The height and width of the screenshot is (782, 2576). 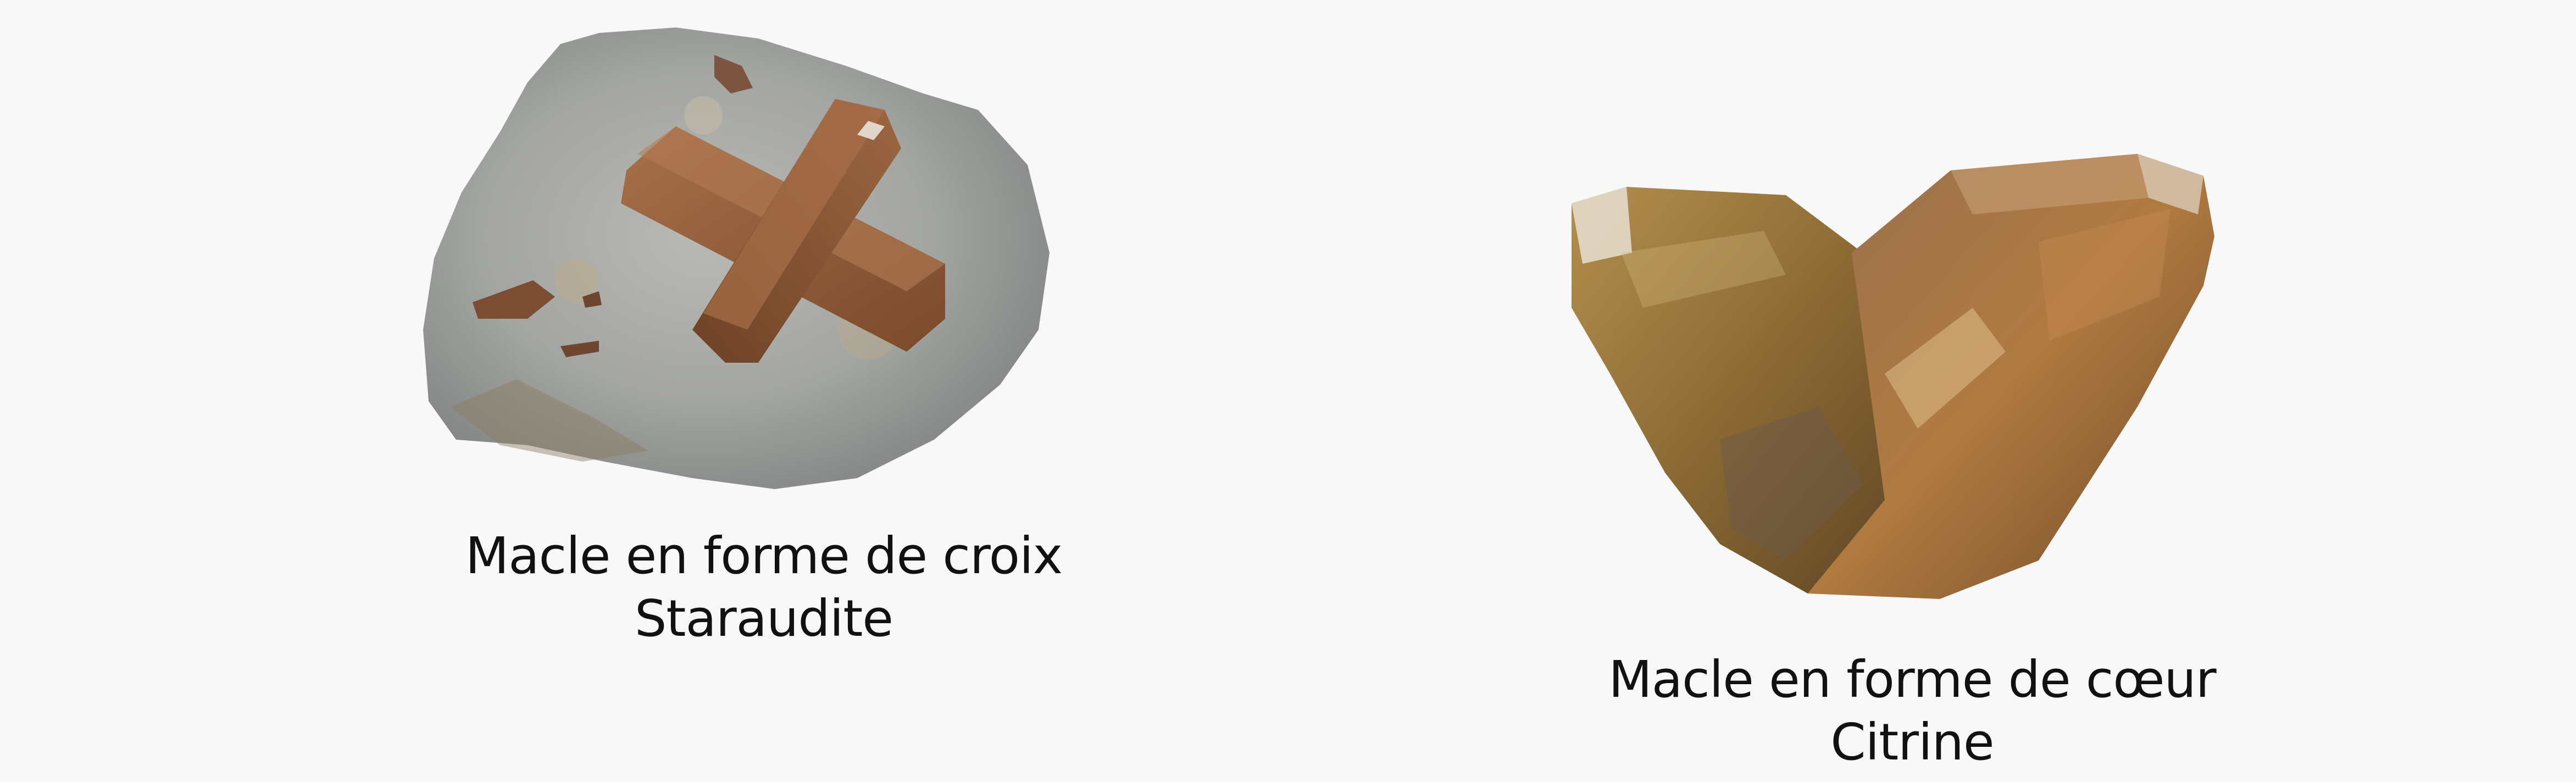 What do you see at coordinates (736, 258) in the screenshot?
I see `staurolite-cross-twin-image` at bounding box center [736, 258].